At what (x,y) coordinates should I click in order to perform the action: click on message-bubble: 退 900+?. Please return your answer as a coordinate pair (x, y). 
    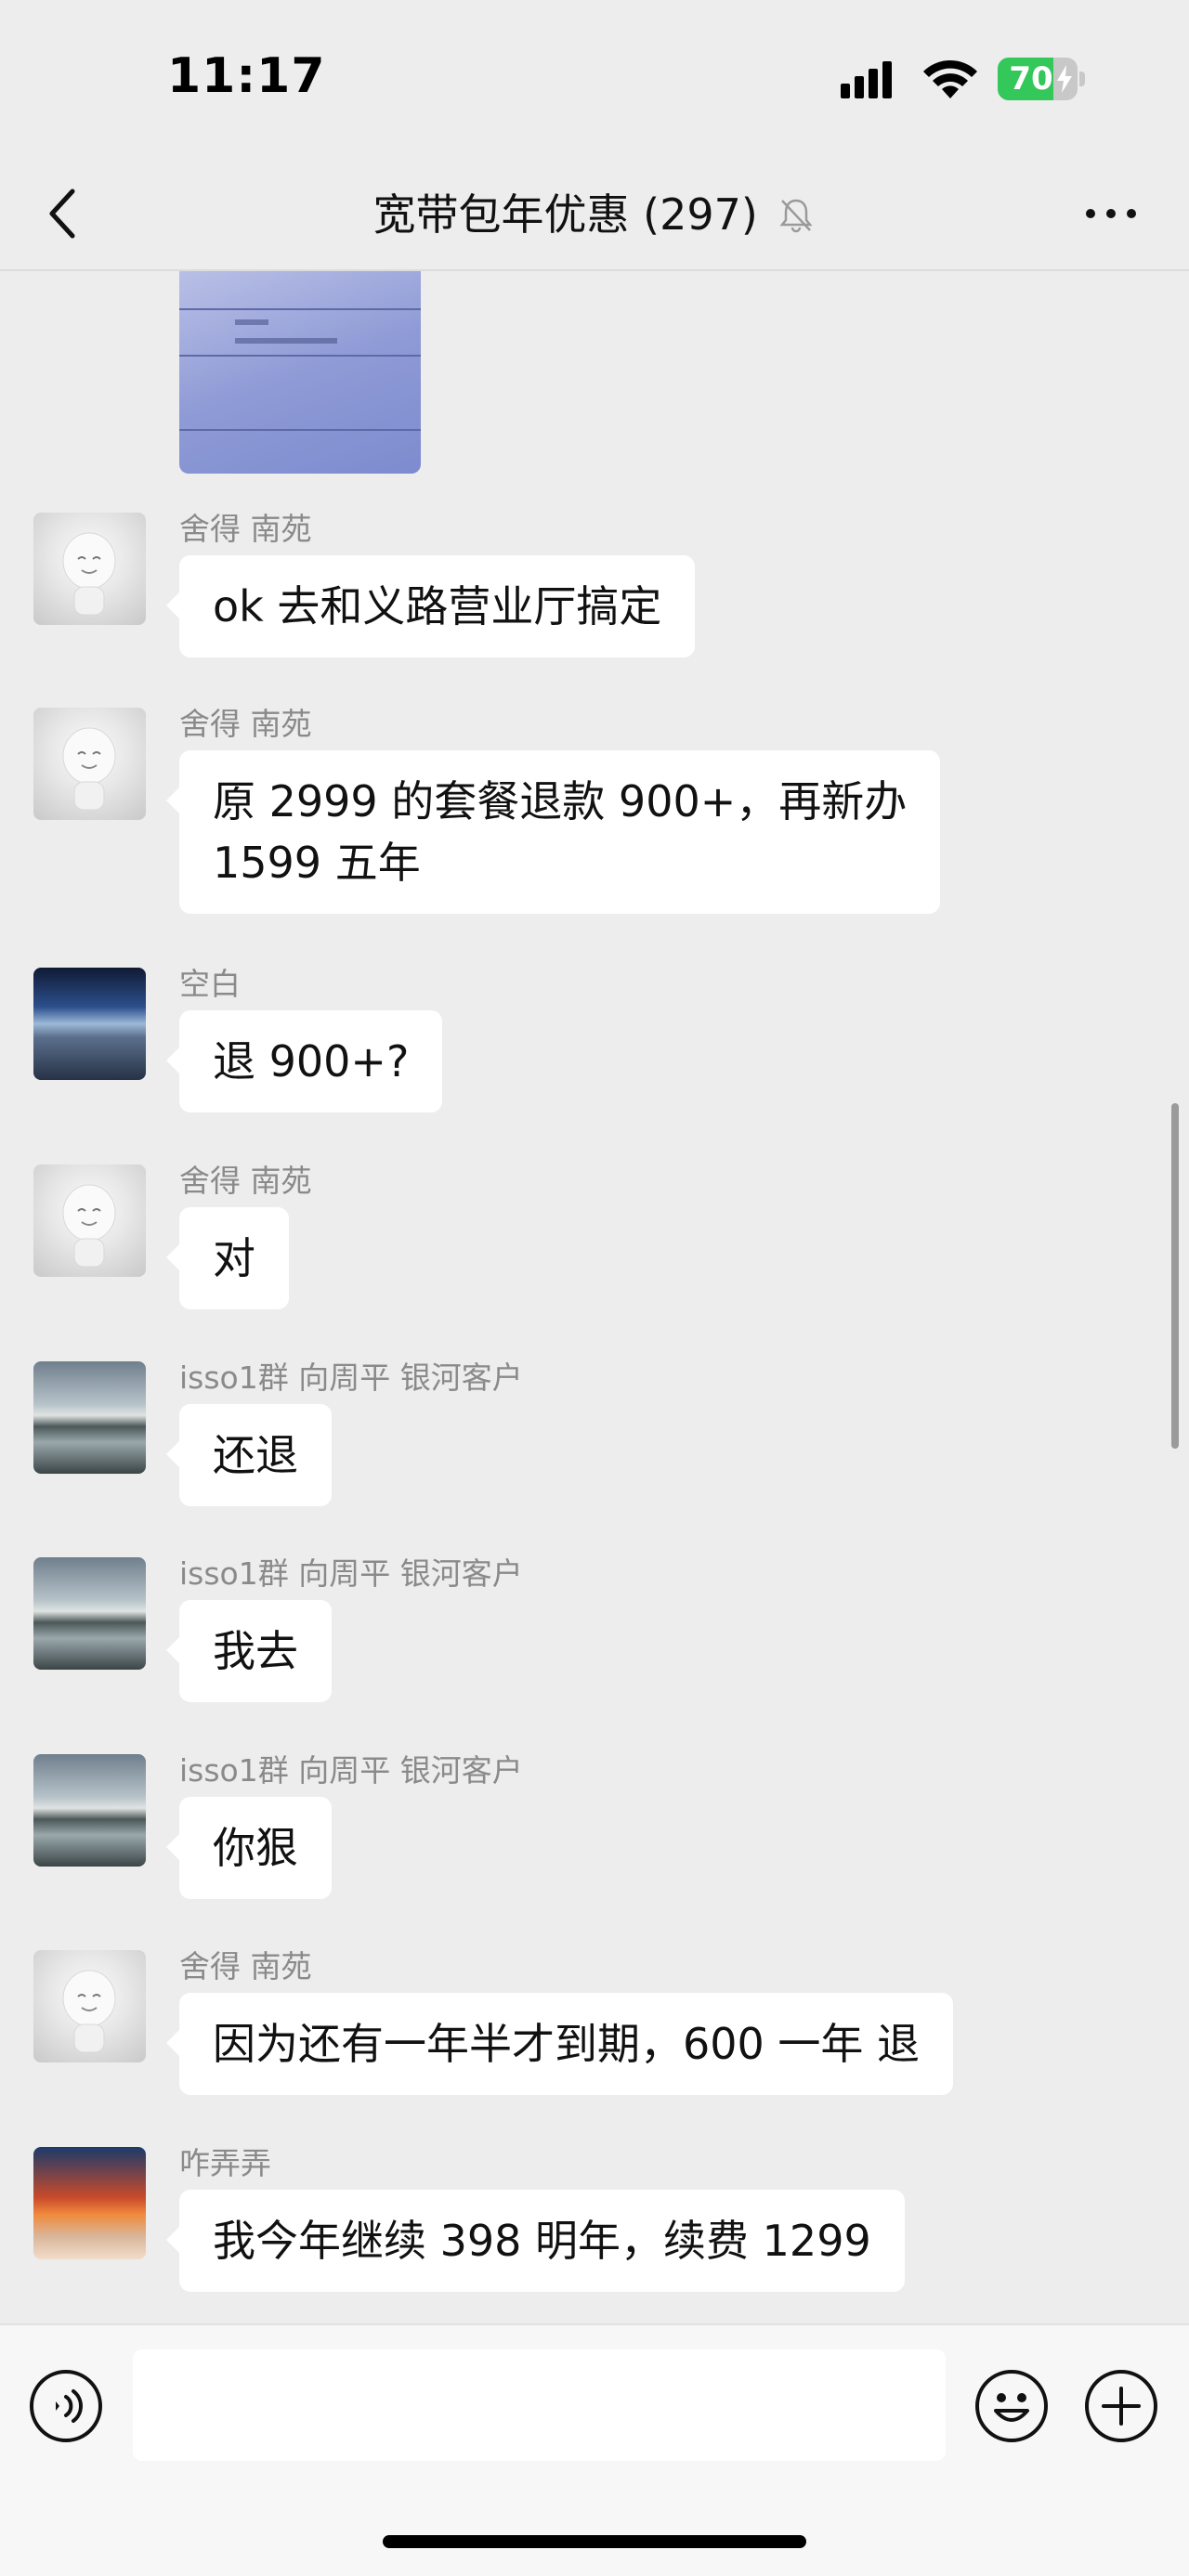
    Looking at the image, I should click on (304, 1061).